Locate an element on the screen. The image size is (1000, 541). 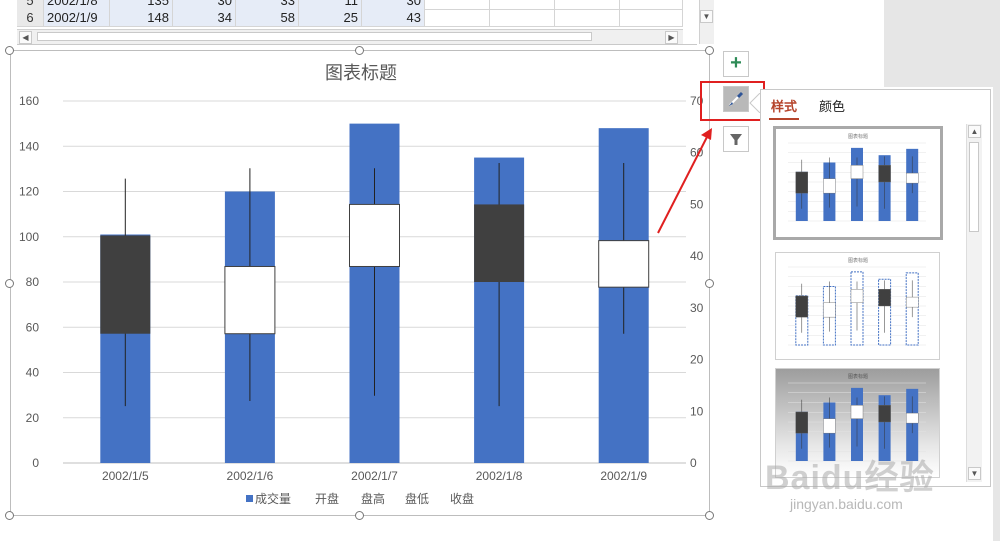
y2-tick-label: 50 is located at coordinates (697, 204).